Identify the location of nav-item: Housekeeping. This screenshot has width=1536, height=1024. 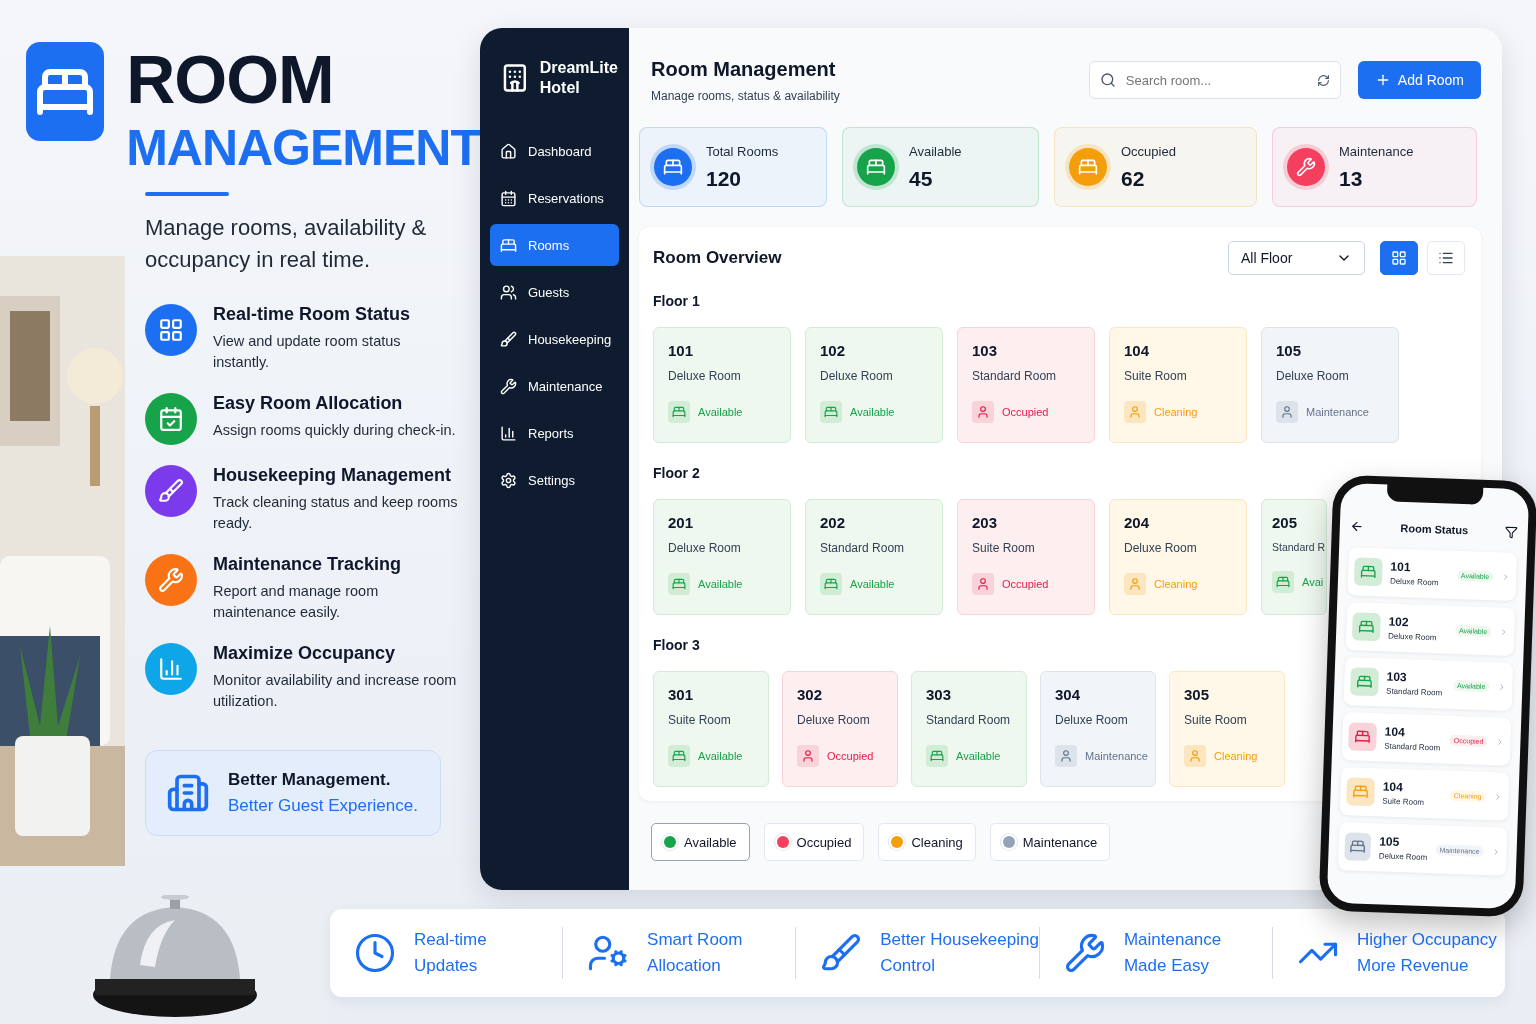
(554, 339).